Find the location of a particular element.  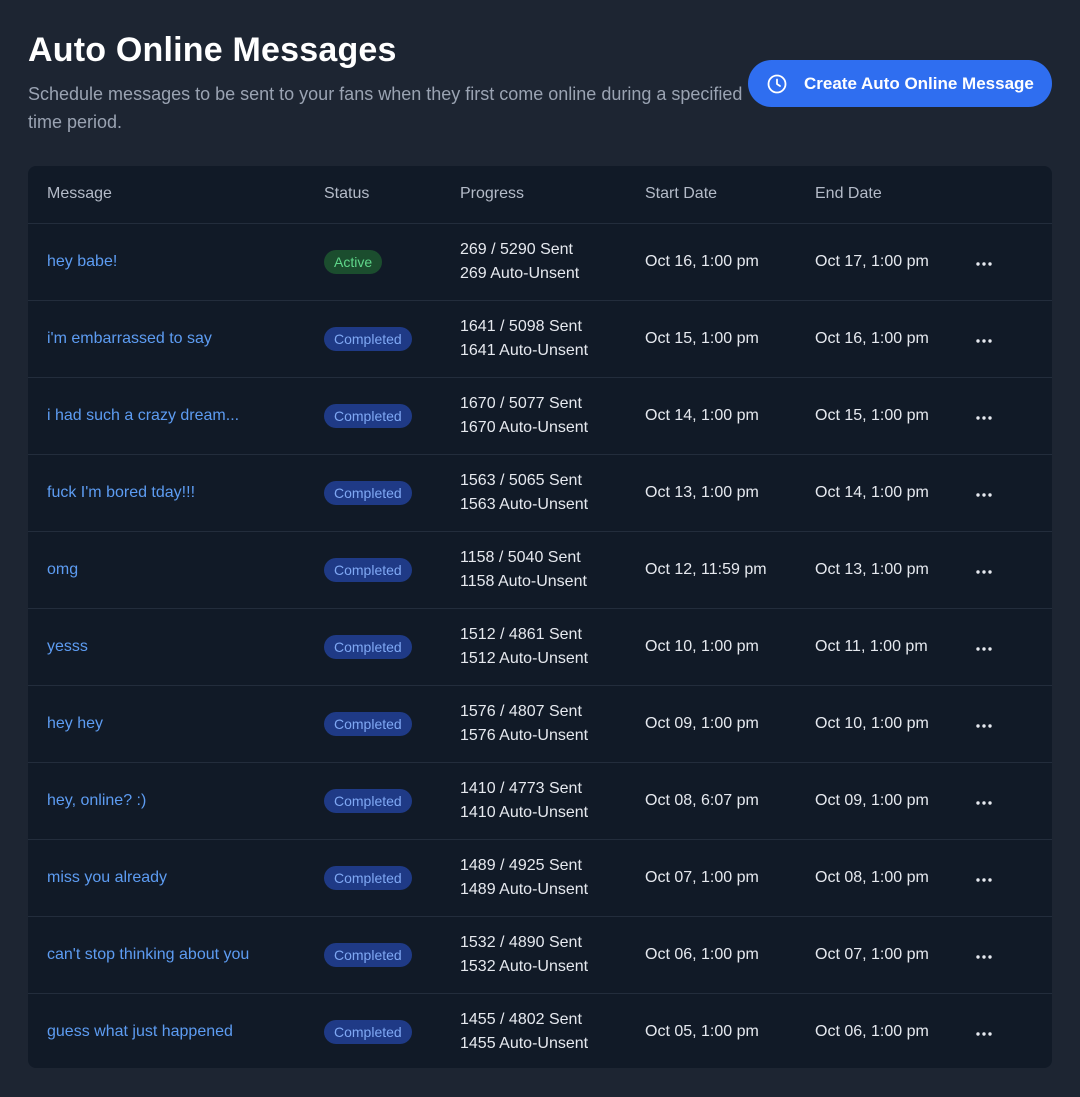

progress-cell: 1576 / 4807 Sent 1576 Auto-Unsent is located at coordinates (533, 723).